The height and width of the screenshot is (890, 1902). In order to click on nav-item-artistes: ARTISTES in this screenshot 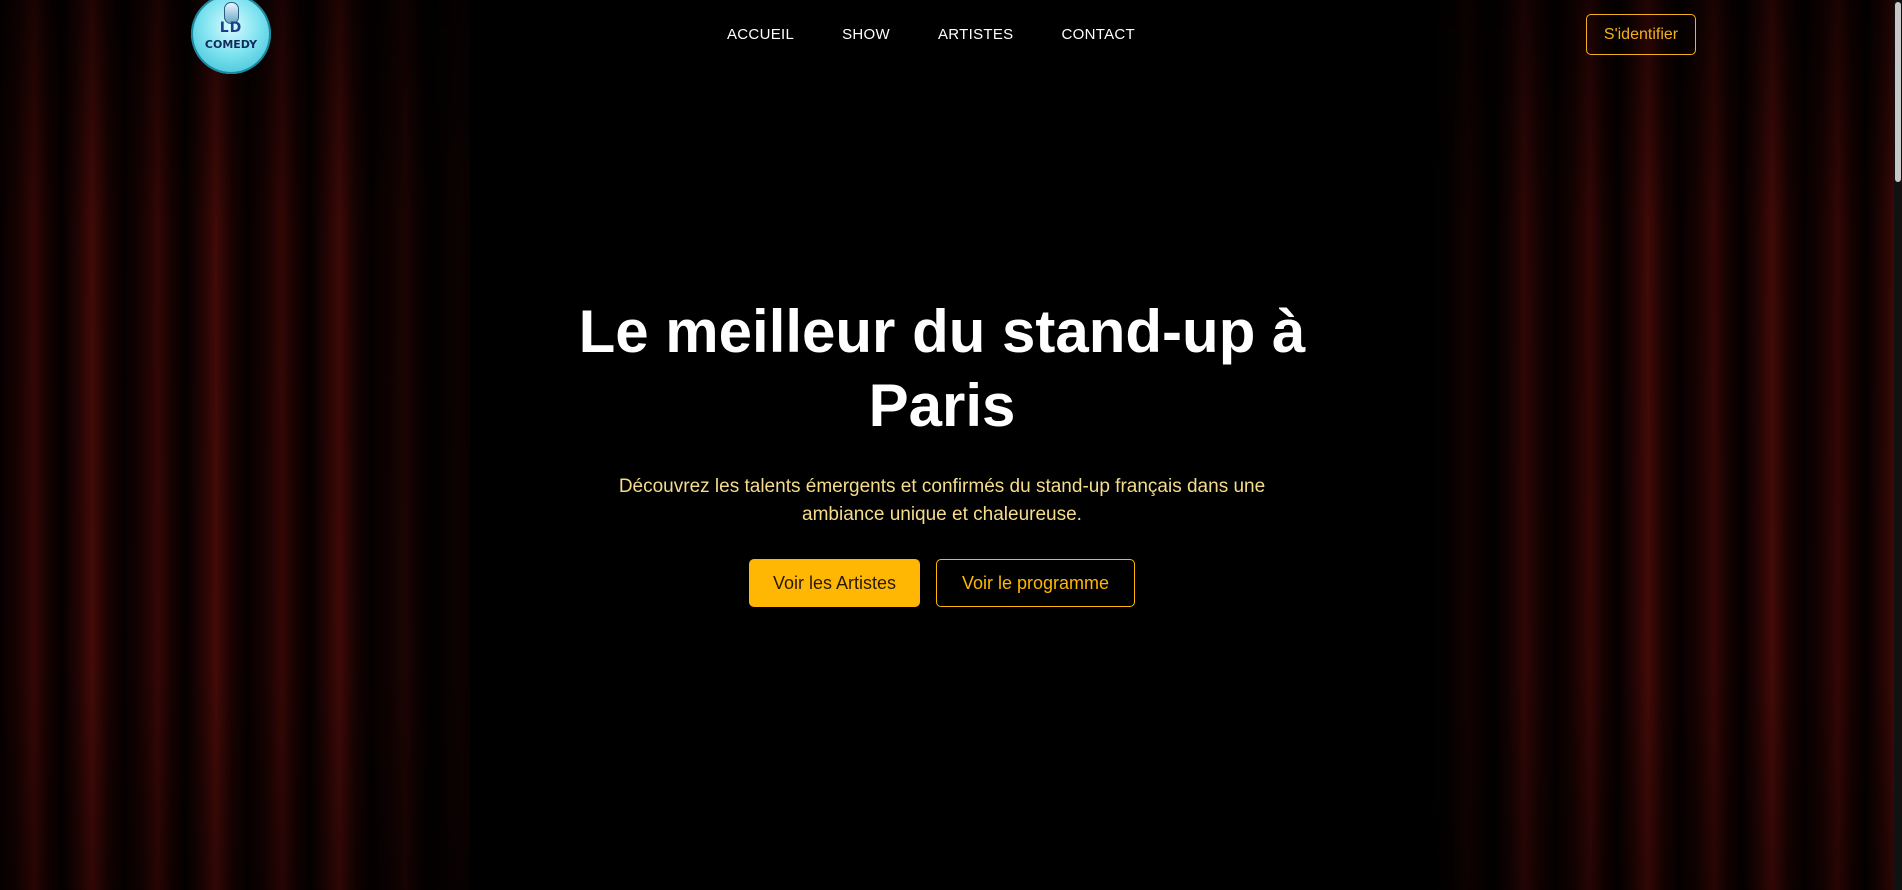, I will do `click(975, 34)`.